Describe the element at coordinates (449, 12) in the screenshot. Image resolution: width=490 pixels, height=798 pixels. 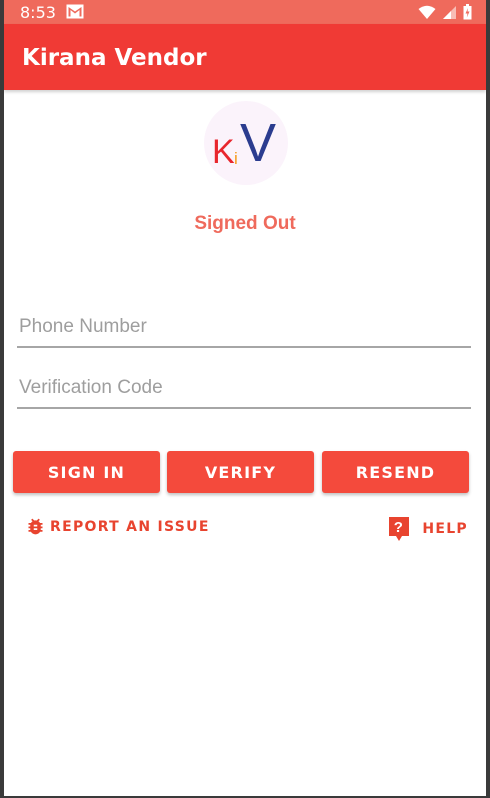
I see `signal-icon` at that location.